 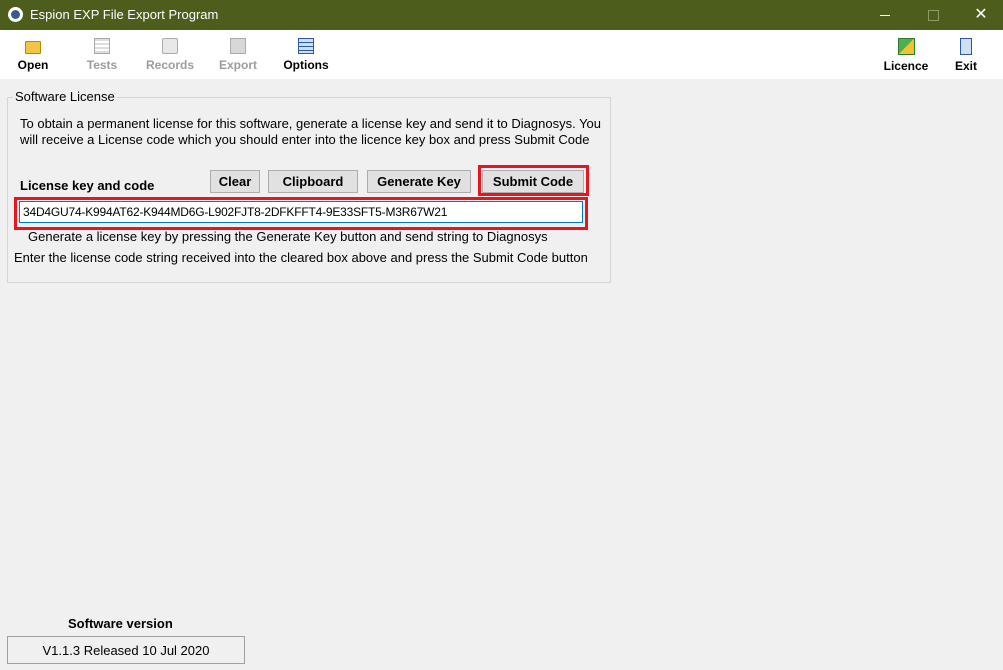 I want to click on minimize-button, so click(x=885, y=15).